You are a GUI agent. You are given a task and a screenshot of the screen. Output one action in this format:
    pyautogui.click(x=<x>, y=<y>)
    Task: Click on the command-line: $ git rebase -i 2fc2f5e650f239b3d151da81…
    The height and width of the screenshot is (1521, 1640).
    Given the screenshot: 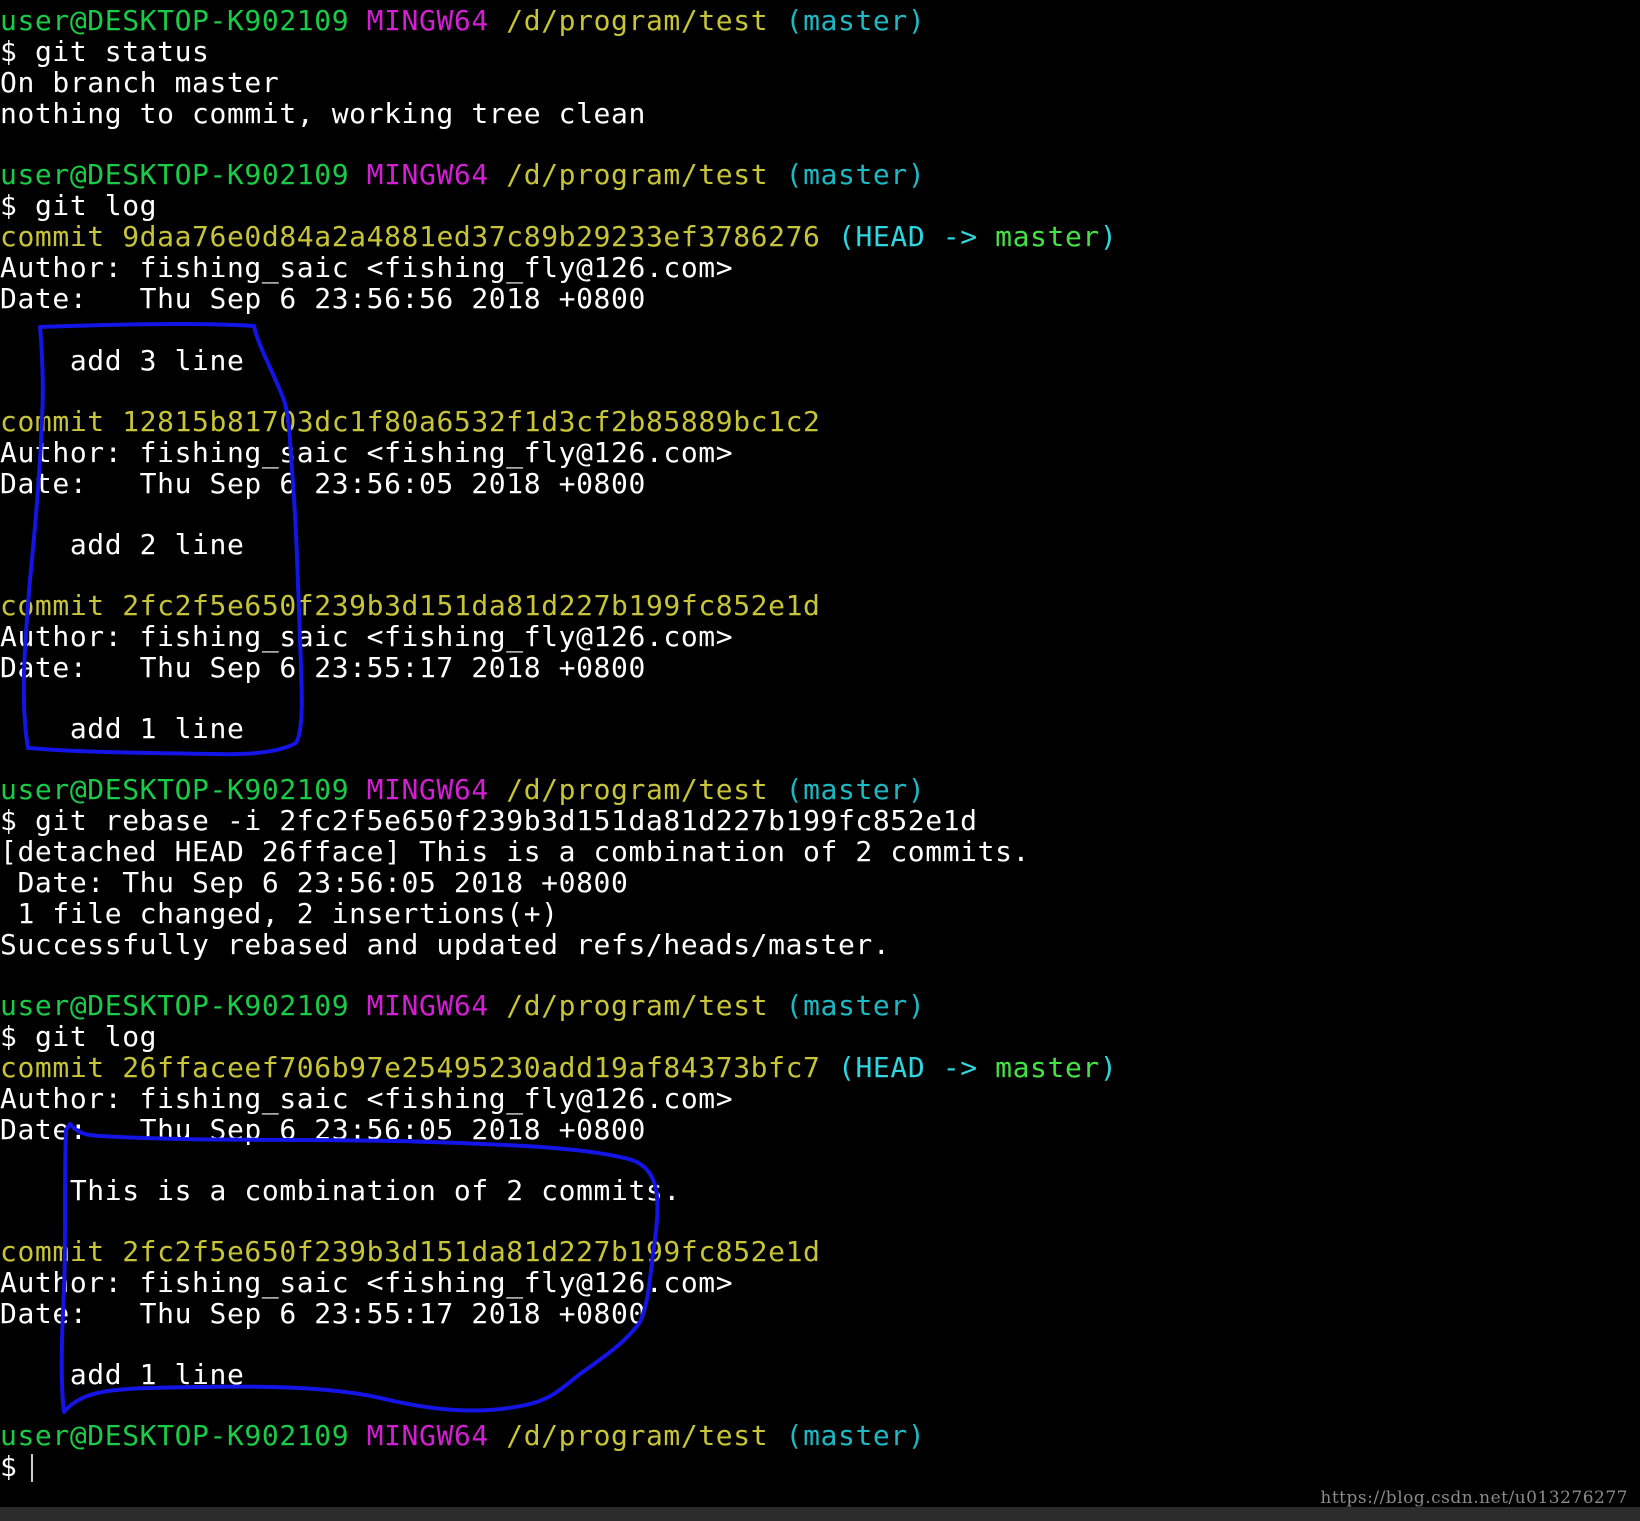 What is the action you would take?
    pyautogui.click(x=489, y=820)
    